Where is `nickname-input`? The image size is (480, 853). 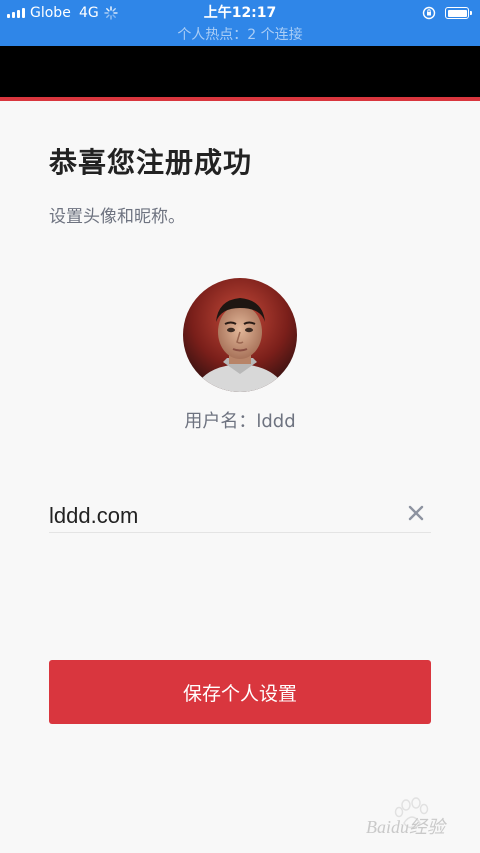
nickname-input is located at coordinates (240, 516).